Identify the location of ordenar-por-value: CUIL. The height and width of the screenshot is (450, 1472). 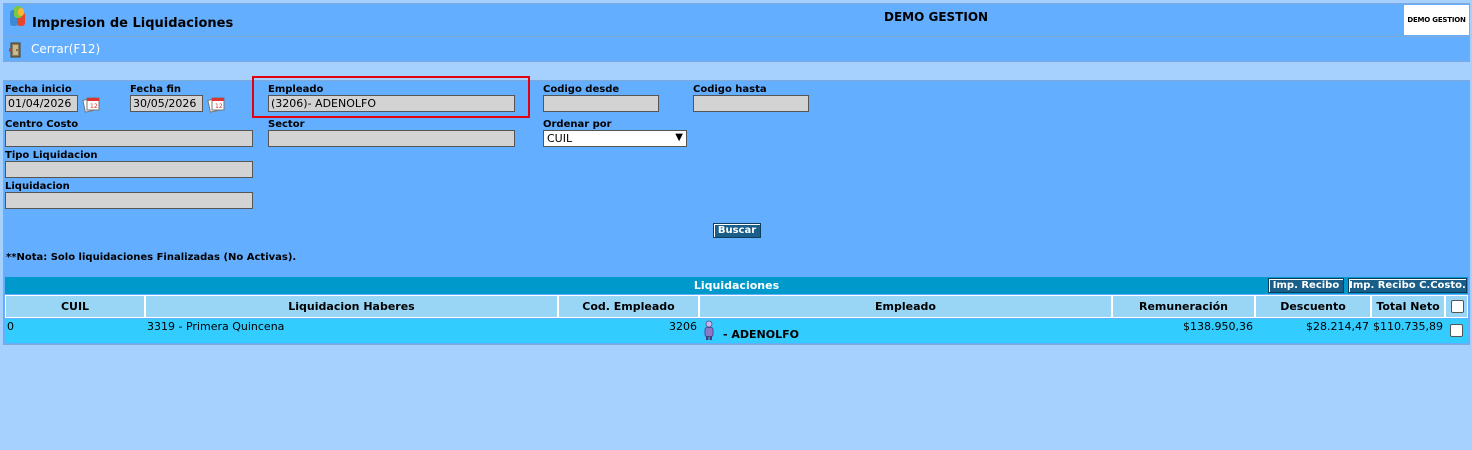
(560, 138).